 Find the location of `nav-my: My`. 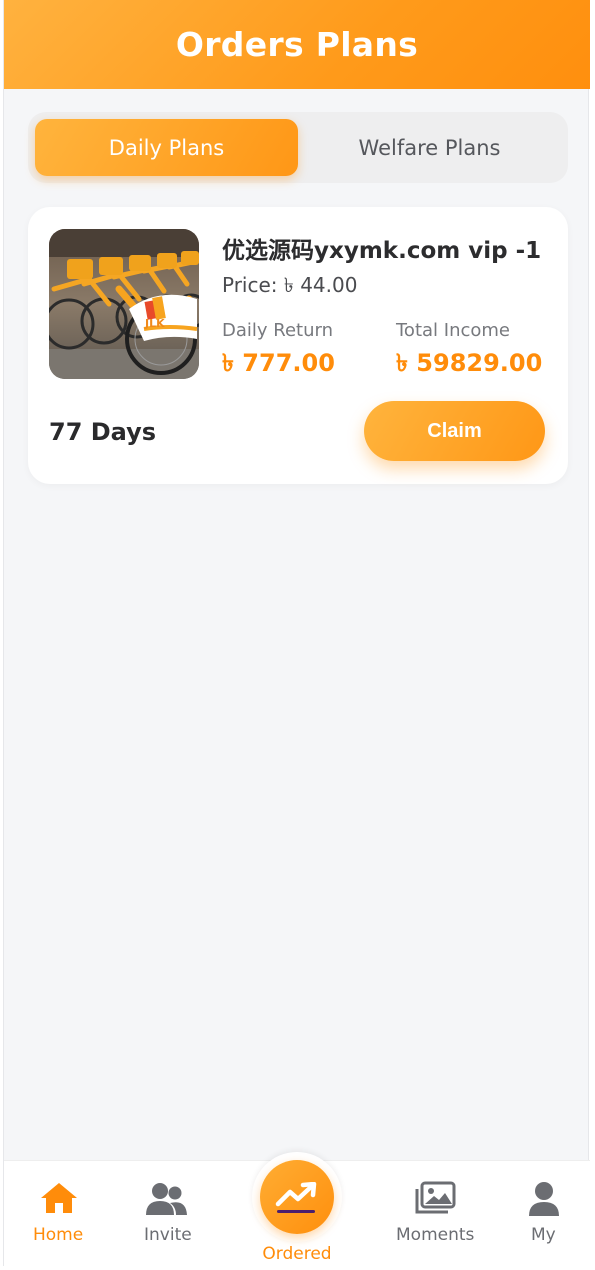

nav-my: My is located at coordinates (544, 1214).